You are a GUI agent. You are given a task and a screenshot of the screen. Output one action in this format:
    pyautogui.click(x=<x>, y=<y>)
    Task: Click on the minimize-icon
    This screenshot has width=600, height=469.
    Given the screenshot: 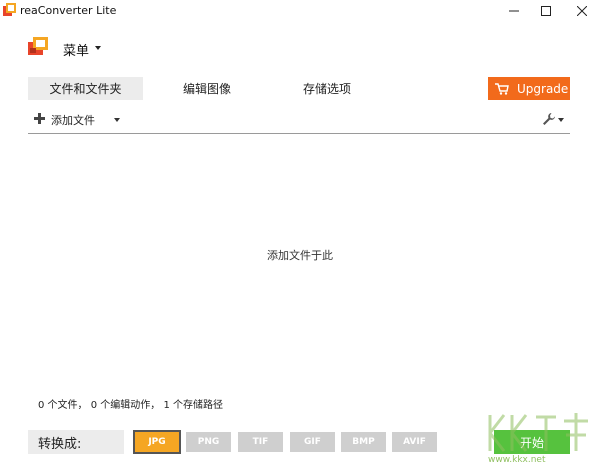 What is the action you would take?
    pyautogui.click(x=514, y=11)
    